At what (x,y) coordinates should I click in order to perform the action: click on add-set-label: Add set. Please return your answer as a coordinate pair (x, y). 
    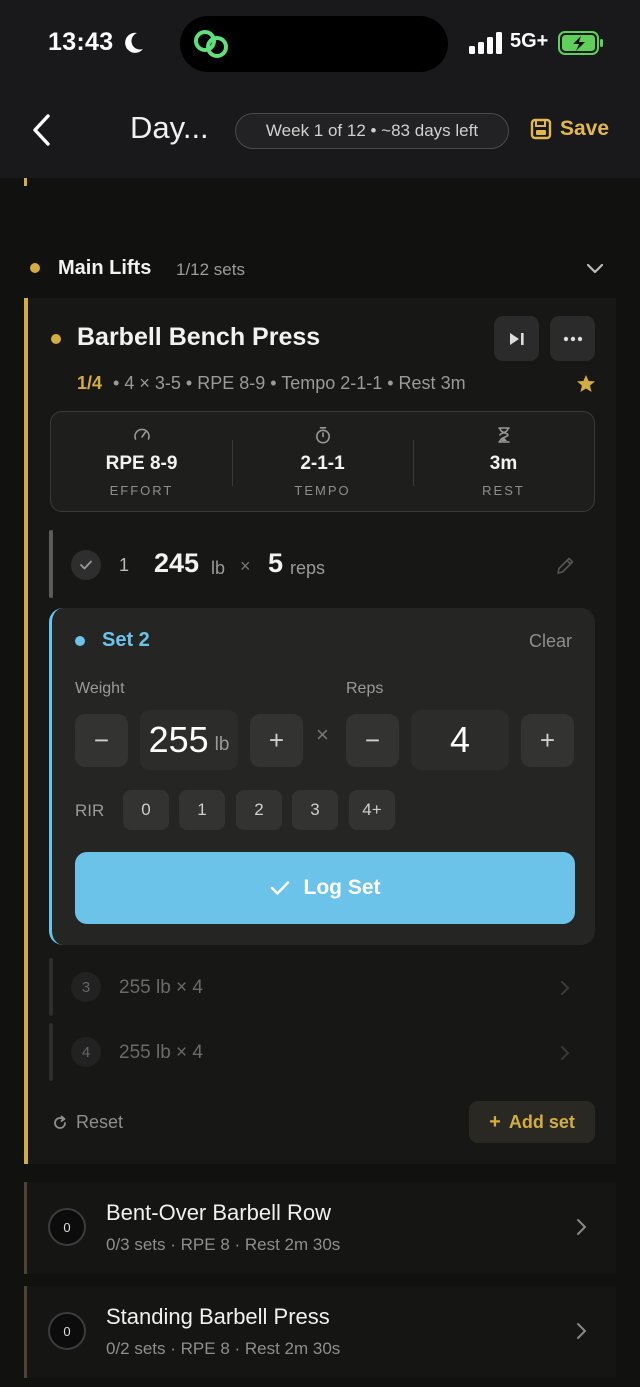
    Looking at the image, I should click on (541, 1121).